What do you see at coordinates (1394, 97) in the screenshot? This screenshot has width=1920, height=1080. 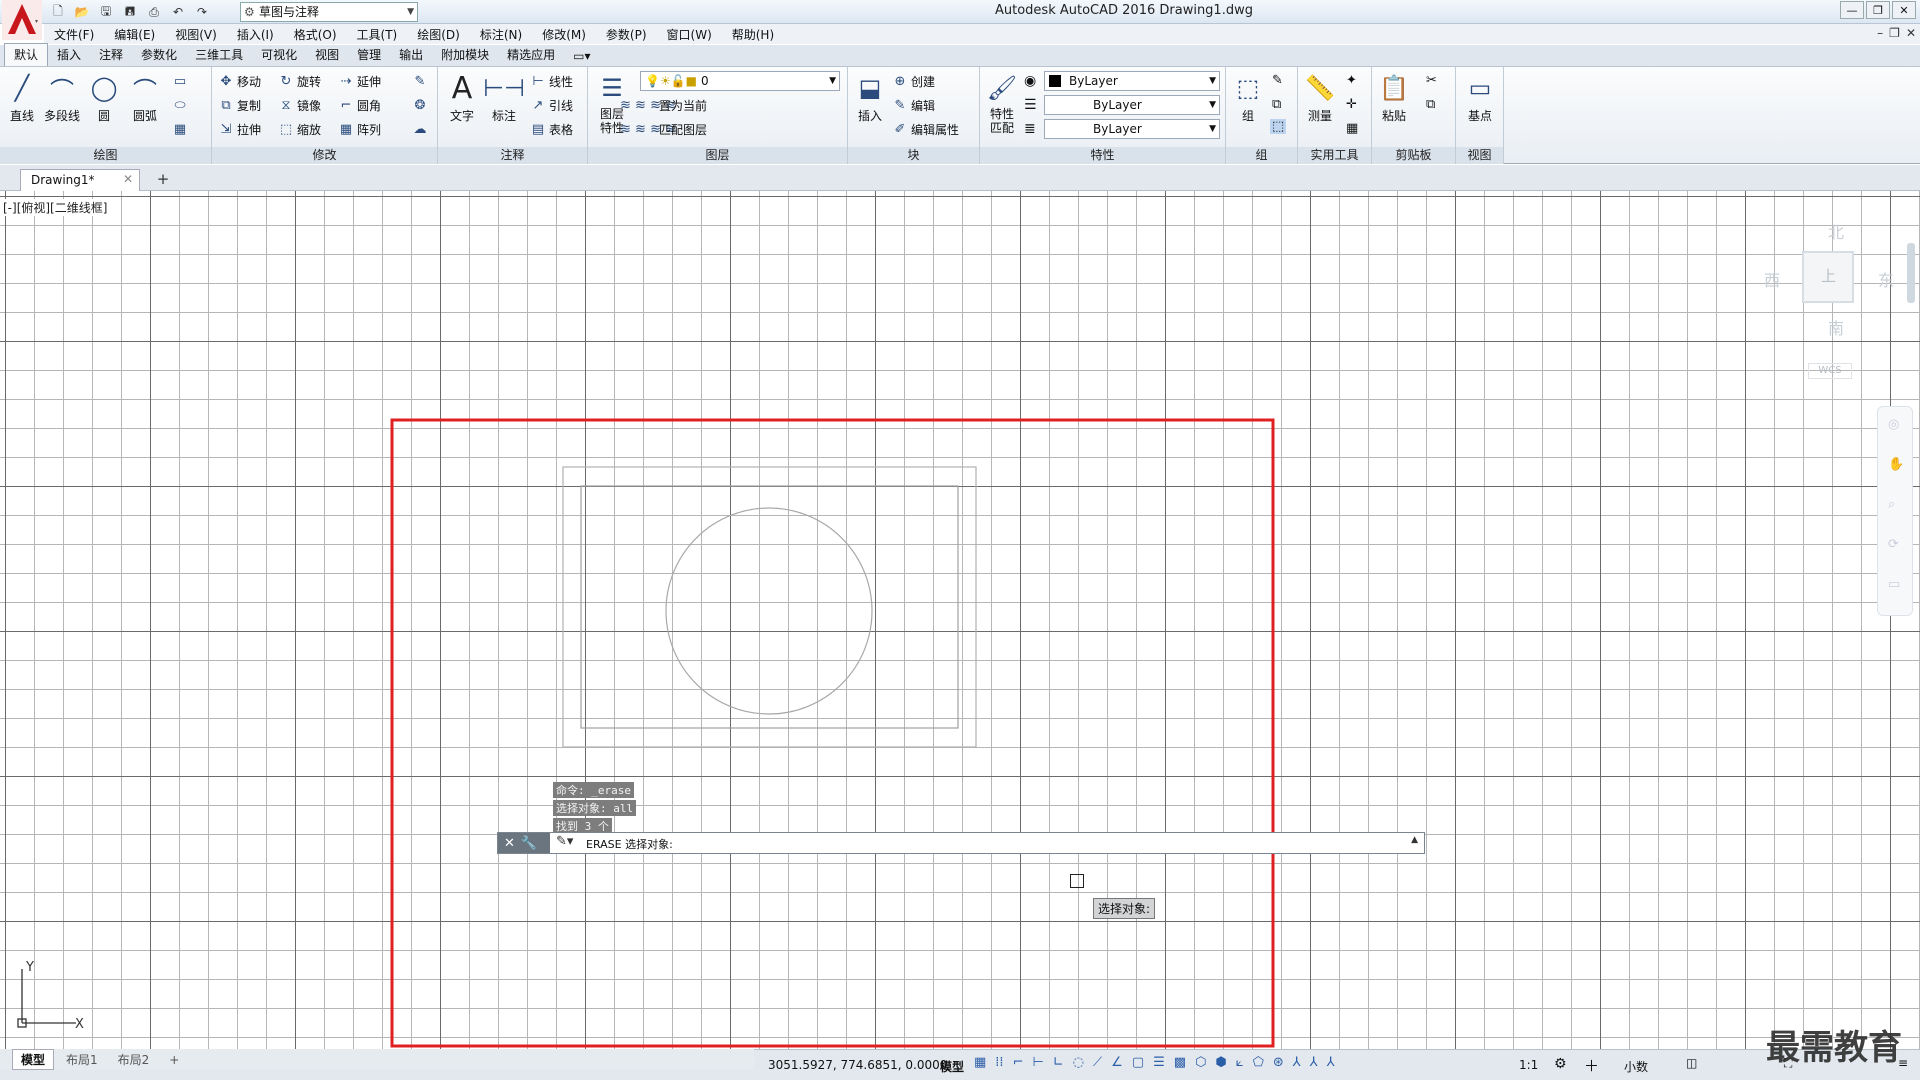 I see `paste-button: 📋 粘贴` at bounding box center [1394, 97].